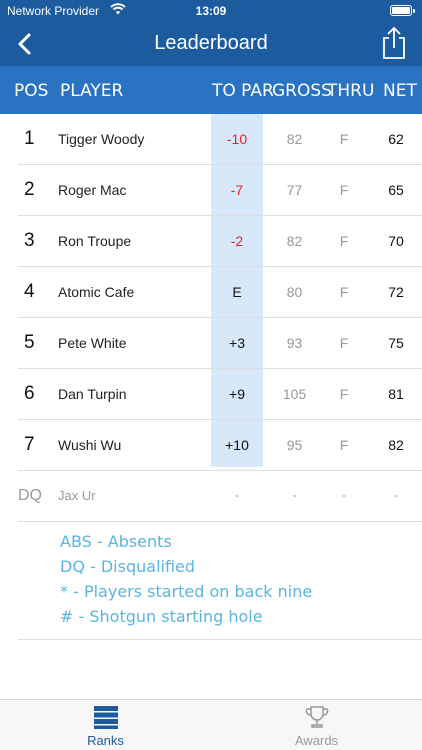 Image resolution: width=422 pixels, height=750 pixels. What do you see at coordinates (101, 139) in the screenshot?
I see `player-name: Tigger Woody` at bounding box center [101, 139].